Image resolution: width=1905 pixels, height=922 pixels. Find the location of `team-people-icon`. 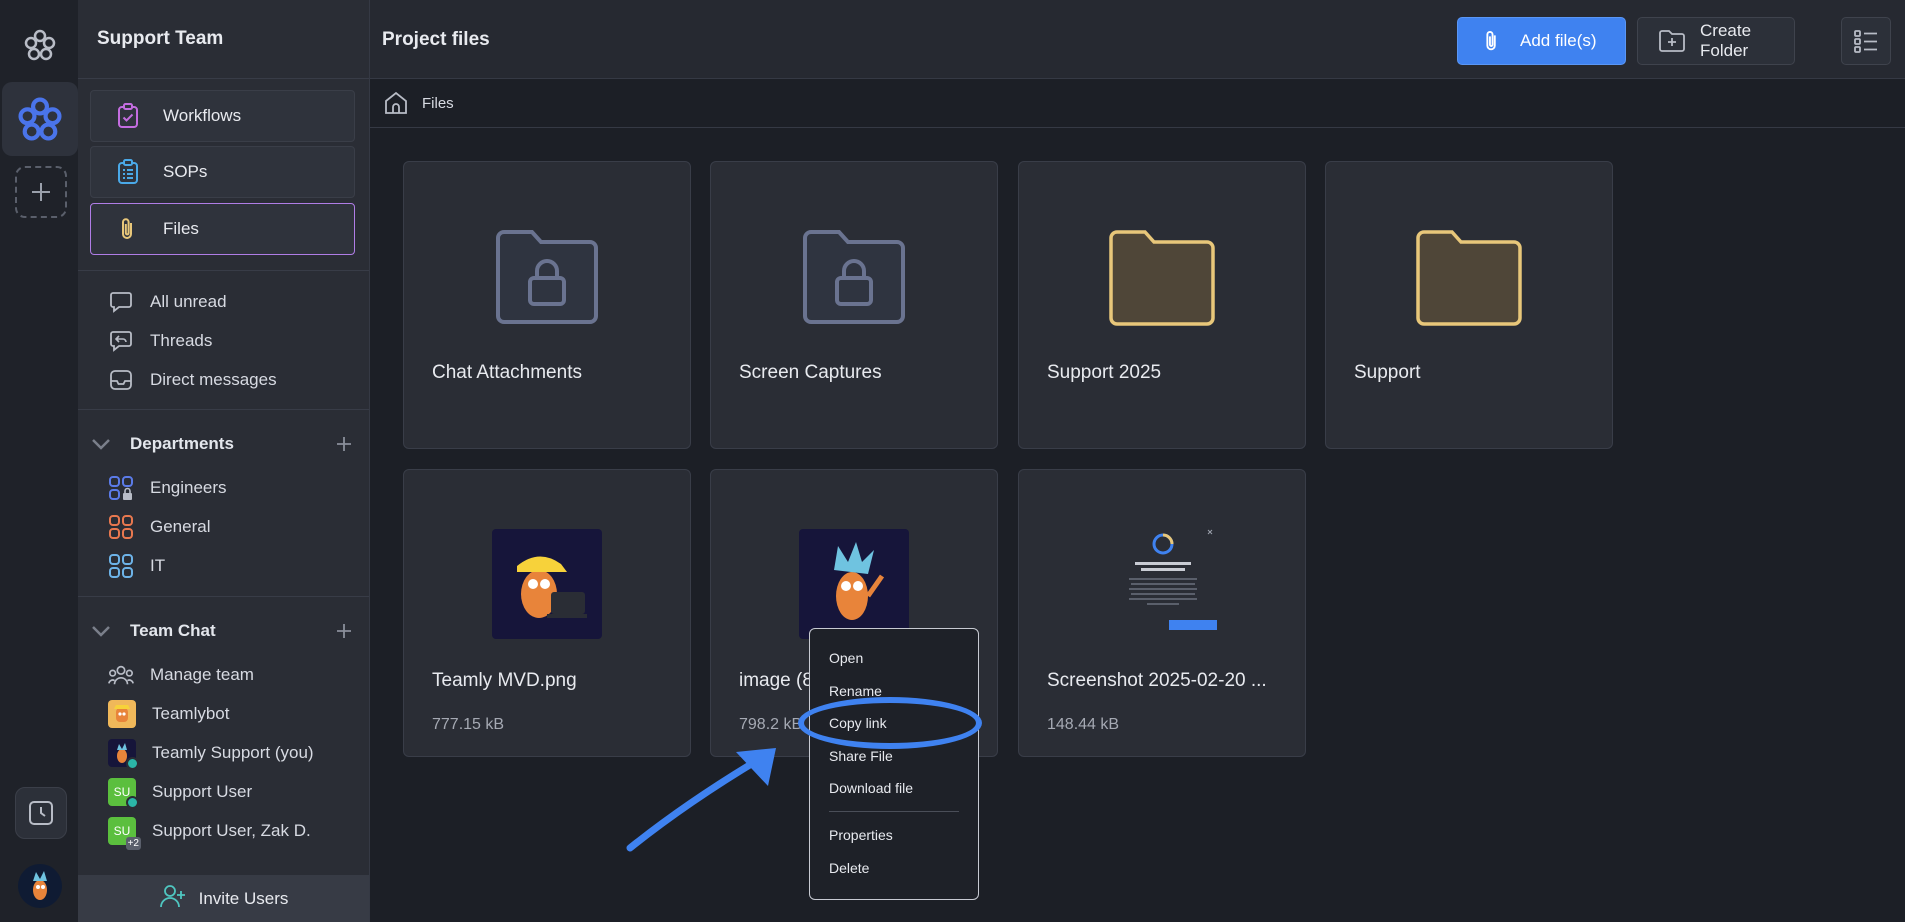

team-people-icon is located at coordinates (121, 675).